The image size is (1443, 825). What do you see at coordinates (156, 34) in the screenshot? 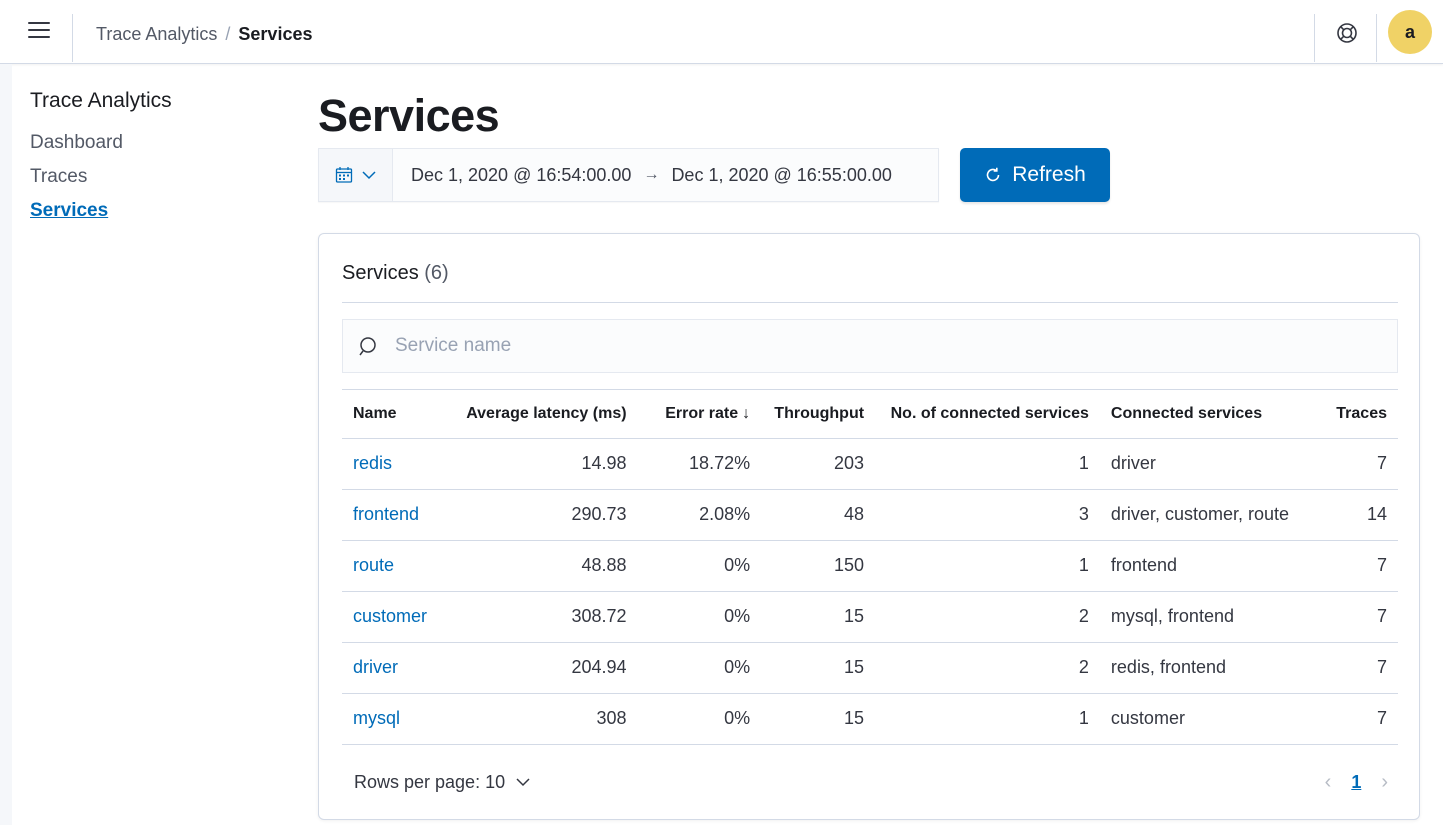
I see `breadcrumb-trace-analytics: Trace Analytics` at bounding box center [156, 34].